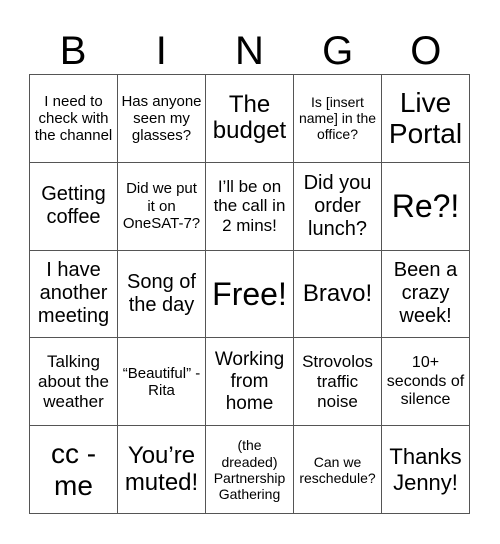 The width and height of the screenshot is (500, 544). I want to click on bingo-cell: Did you order lunch?, so click(338, 206).